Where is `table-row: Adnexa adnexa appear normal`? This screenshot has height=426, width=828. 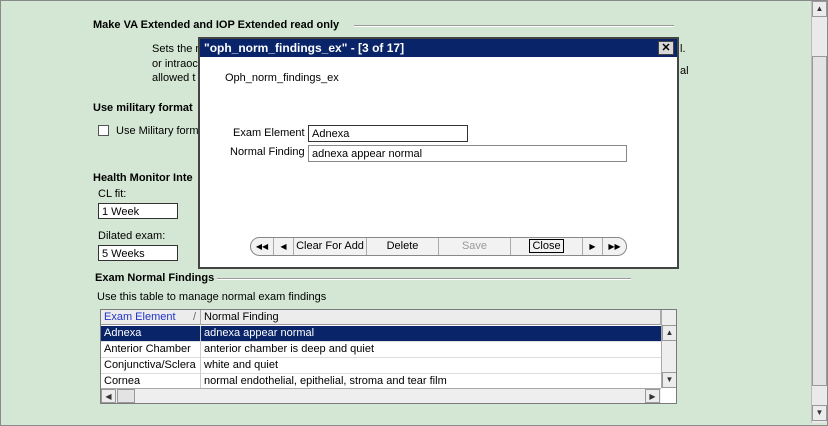 table-row: Adnexa adnexa appear normal is located at coordinates (381, 334).